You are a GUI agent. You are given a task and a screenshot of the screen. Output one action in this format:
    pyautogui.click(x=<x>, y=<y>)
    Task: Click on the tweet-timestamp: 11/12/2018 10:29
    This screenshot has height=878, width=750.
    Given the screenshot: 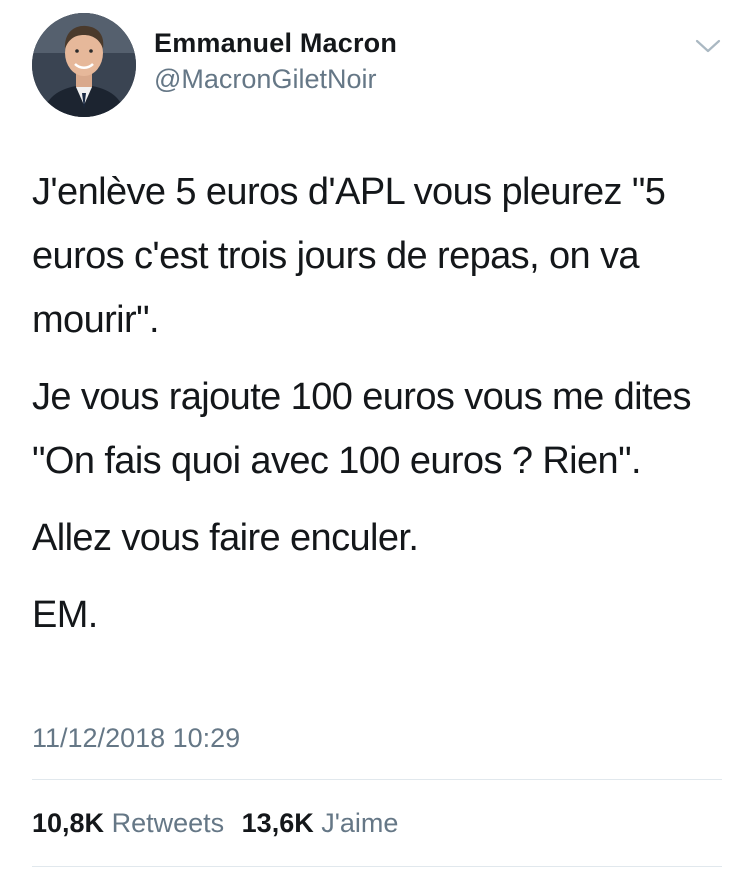 What is the action you would take?
    pyautogui.click(x=136, y=738)
    